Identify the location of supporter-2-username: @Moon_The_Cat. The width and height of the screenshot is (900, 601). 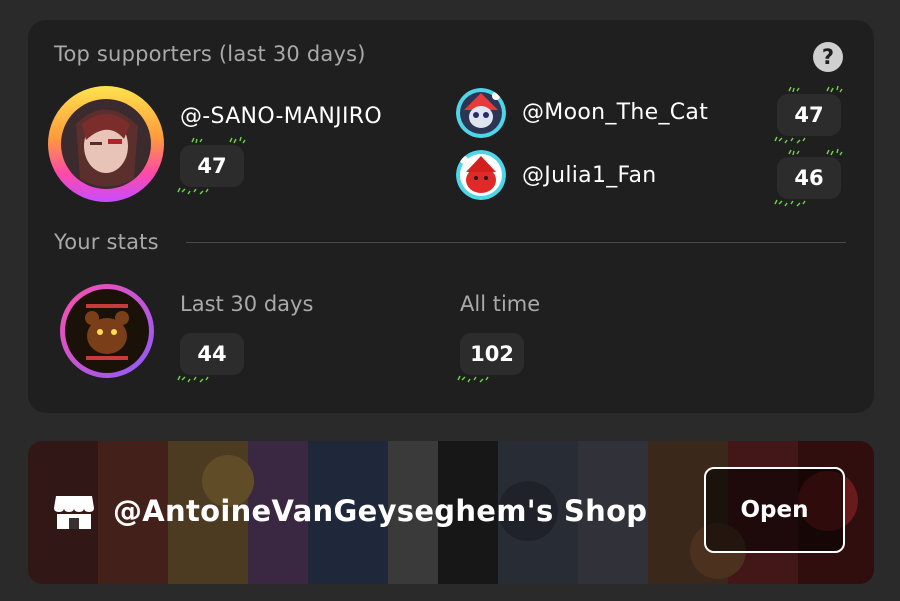
(615, 112).